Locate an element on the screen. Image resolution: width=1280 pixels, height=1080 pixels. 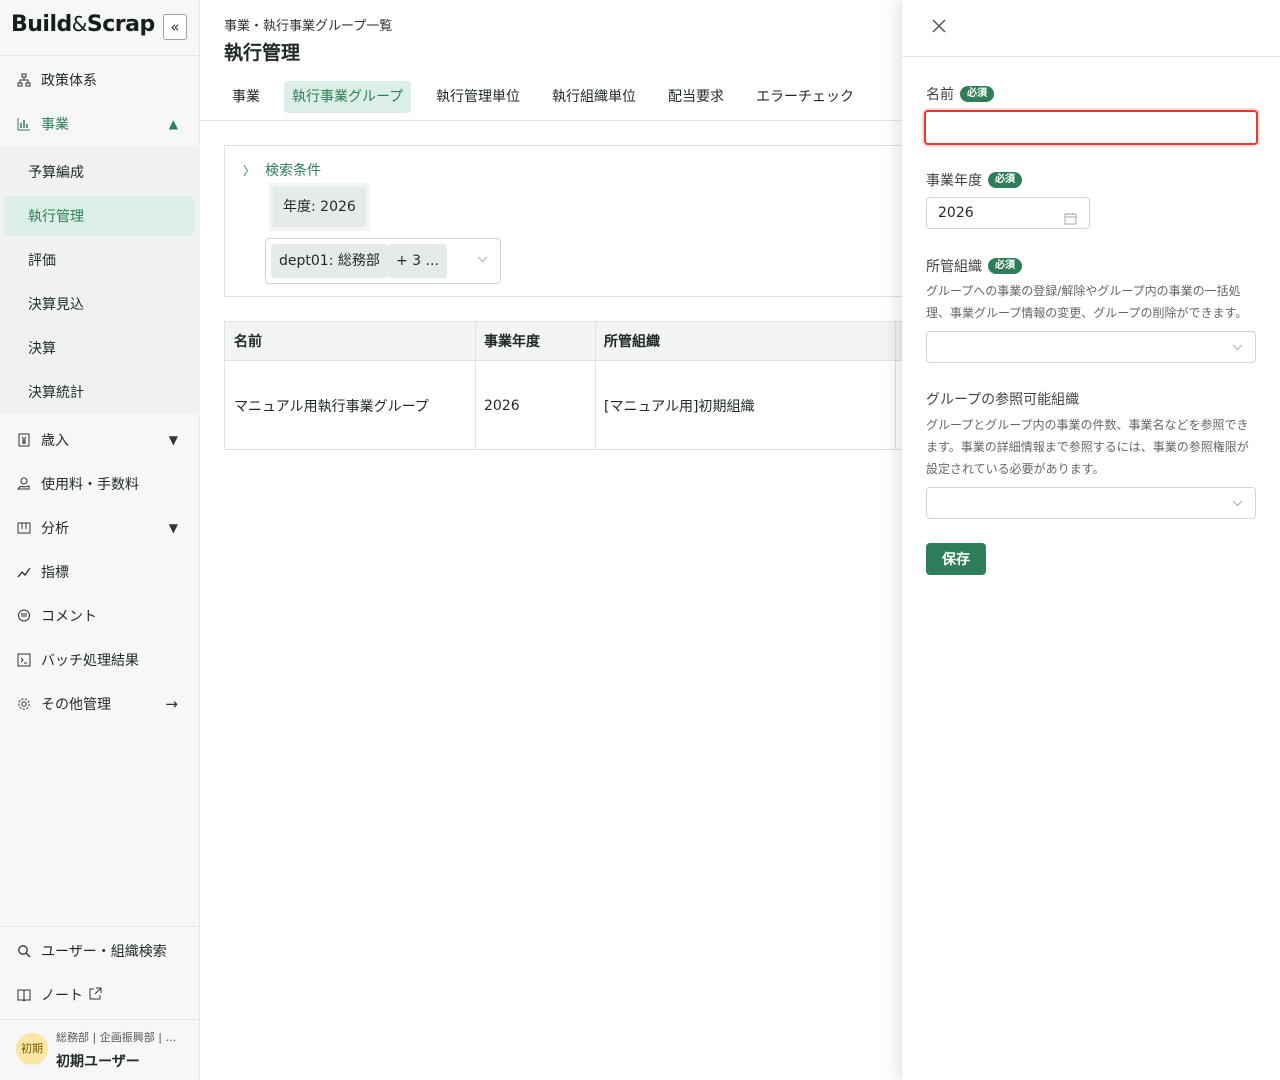
chevron-up-icon: ▲ is located at coordinates (173, 124).